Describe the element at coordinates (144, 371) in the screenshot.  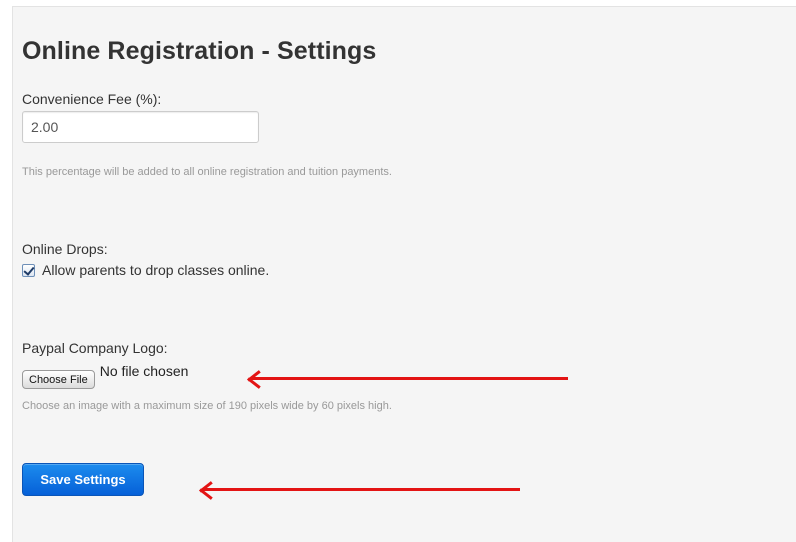
I see `file-status-text: No file chosen` at that location.